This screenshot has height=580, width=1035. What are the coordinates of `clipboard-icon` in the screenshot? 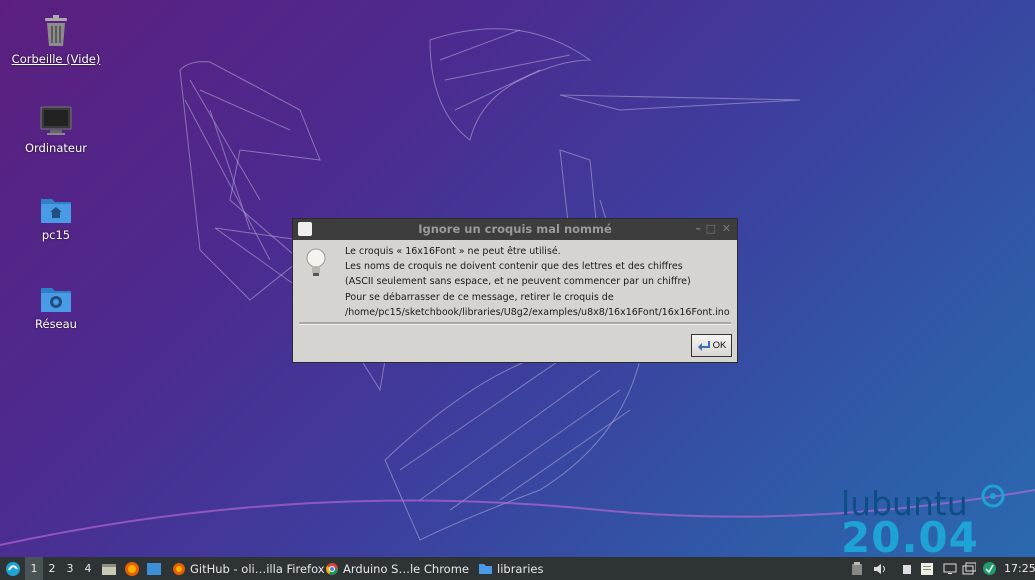 It's located at (857, 568).